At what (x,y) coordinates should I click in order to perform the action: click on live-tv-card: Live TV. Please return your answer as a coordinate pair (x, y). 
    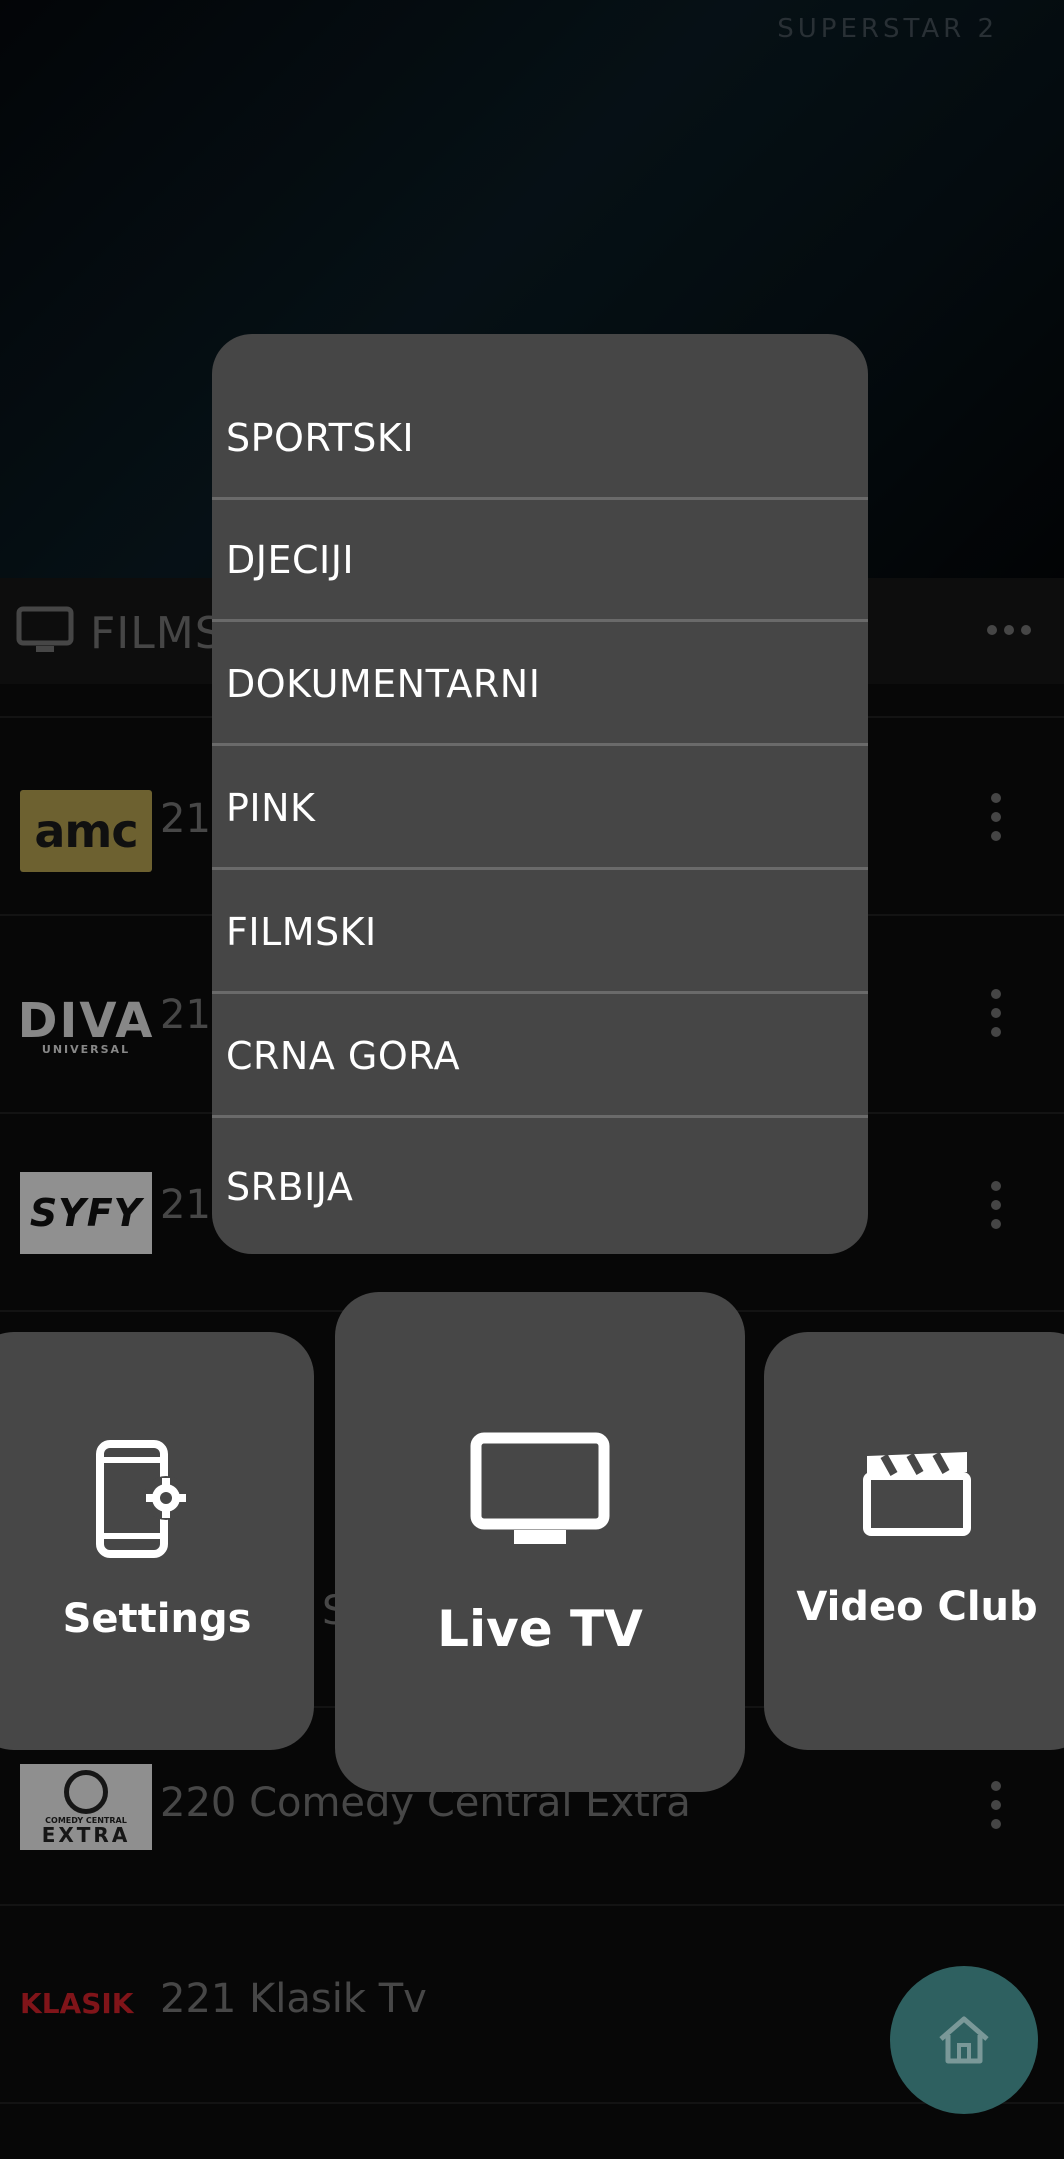
    Looking at the image, I should click on (540, 1542).